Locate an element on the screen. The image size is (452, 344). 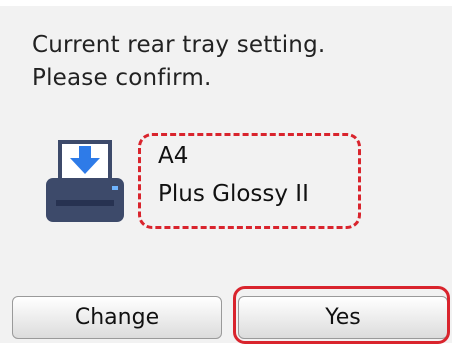
message-line-1: Current rear tray setting. is located at coordinates (179, 45).